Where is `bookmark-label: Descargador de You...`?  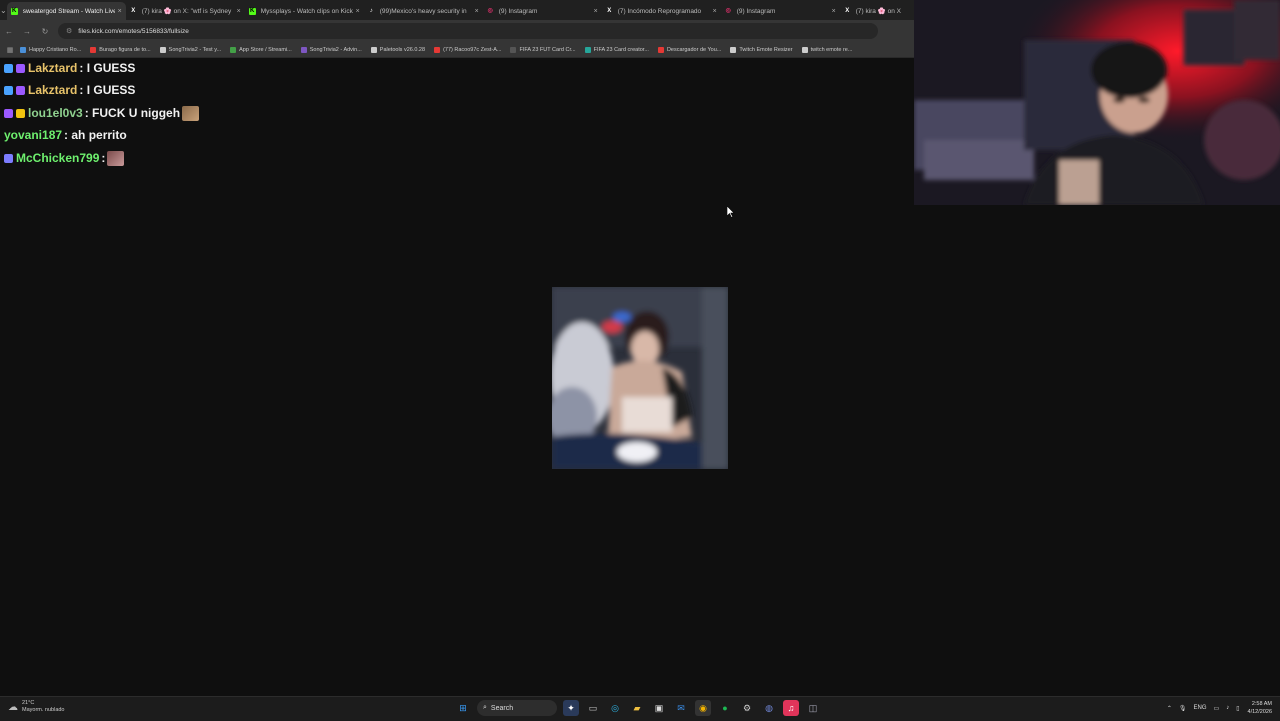 bookmark-label: Descargador de You... is located at coordinates (694, 49).